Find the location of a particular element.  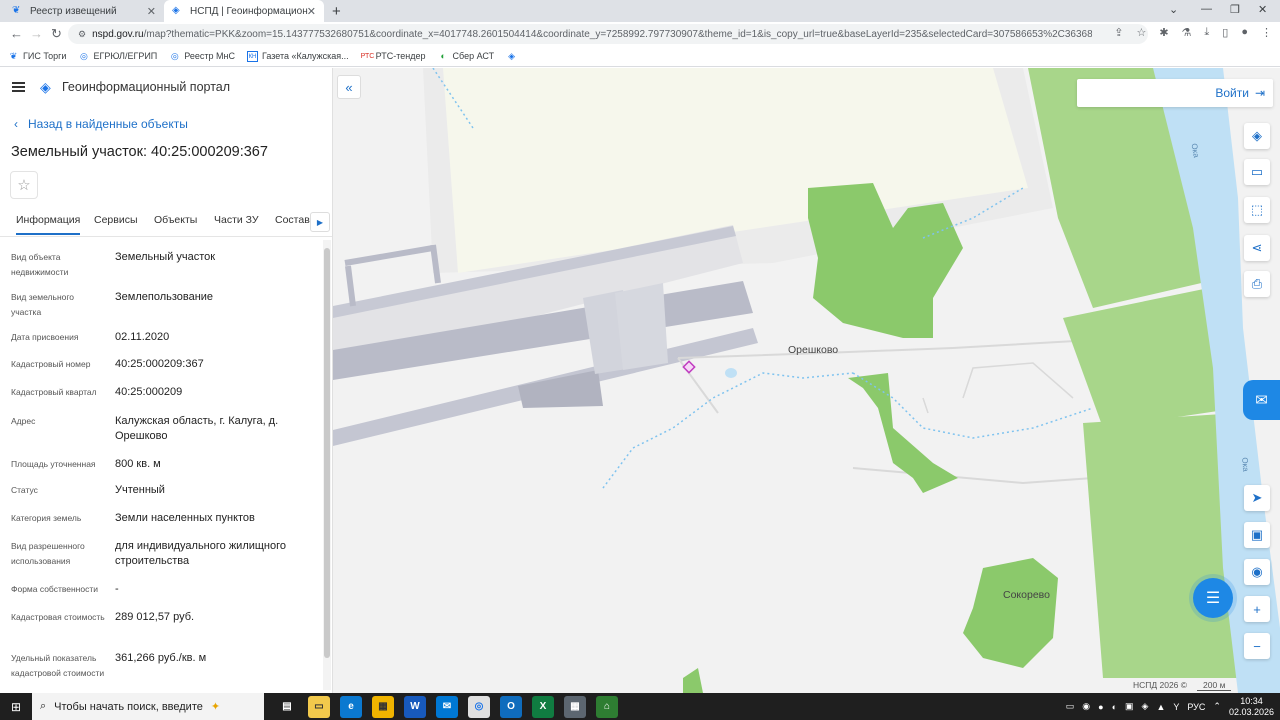

tray-app-icon: ▲ is located at coordinates (1160, 707).